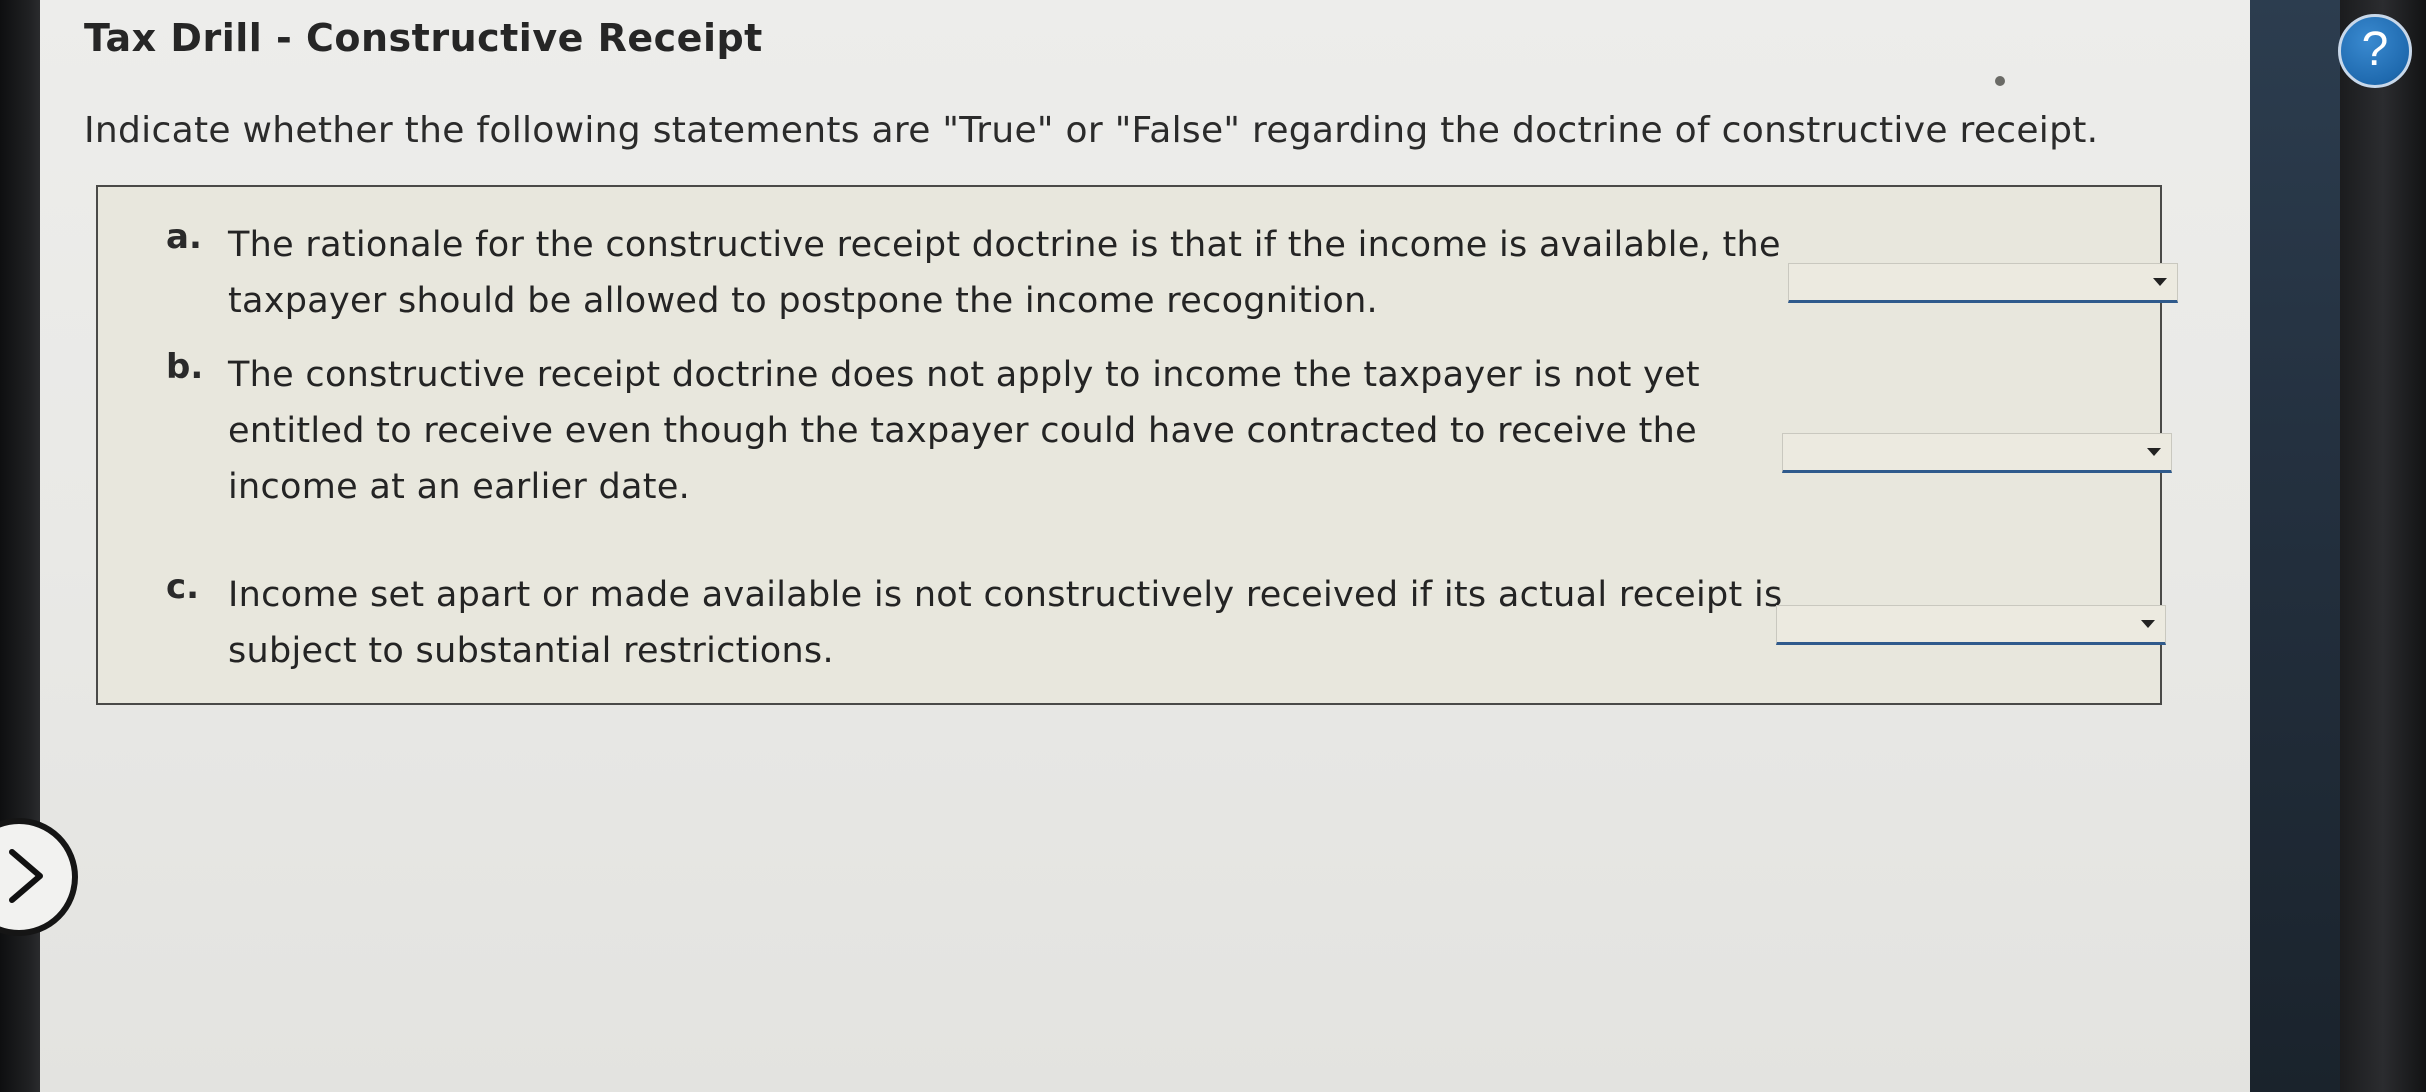 Image resolution: width=2426 pixels, height=1092 pixels. Describe the element at coordinates (1983, 283) in the screenshot. I see `answer-dropdown-a` at that location.